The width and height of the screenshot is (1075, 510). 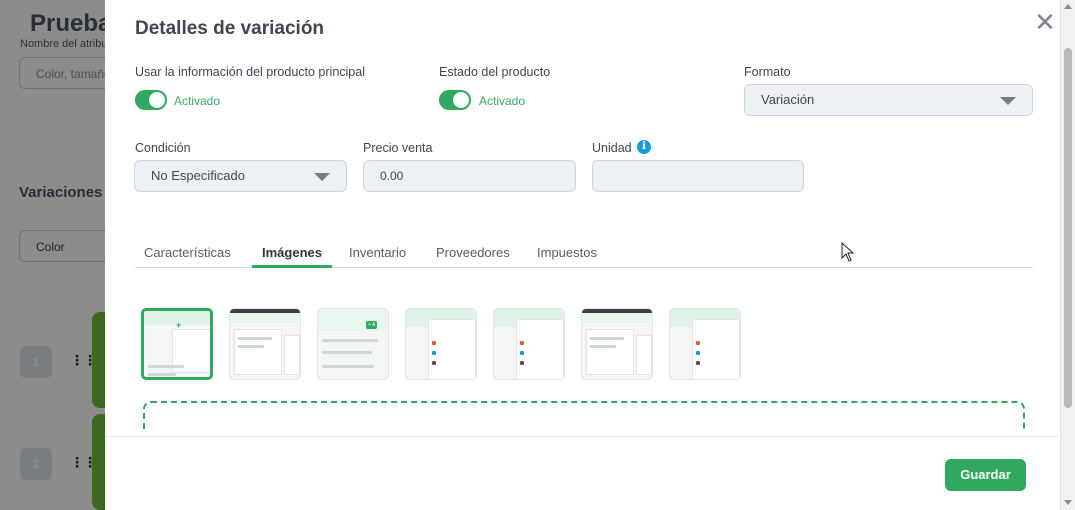 I want to click on mouse-pointer-icon, so click(x=848, y=252).